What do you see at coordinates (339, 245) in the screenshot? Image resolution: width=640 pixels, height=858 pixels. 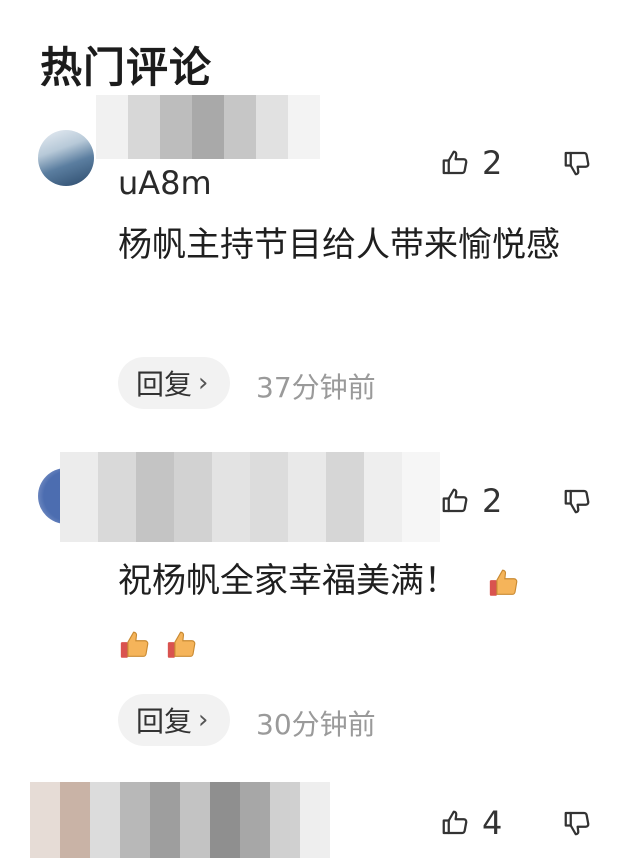 I see `comment-text: 杨帆主持节目给人带来愉悦感` at bounding box center [339, 245].